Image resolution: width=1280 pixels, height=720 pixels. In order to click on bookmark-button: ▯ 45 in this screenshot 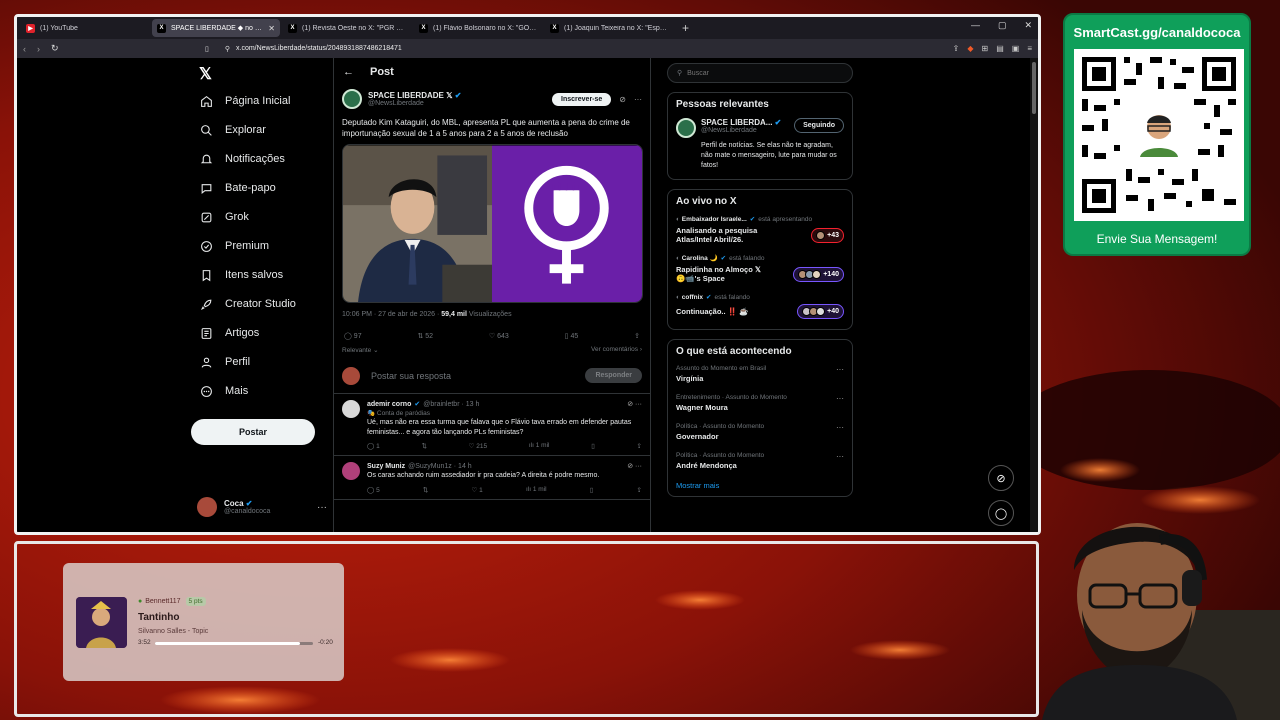, I will do `click(572, 336)`.